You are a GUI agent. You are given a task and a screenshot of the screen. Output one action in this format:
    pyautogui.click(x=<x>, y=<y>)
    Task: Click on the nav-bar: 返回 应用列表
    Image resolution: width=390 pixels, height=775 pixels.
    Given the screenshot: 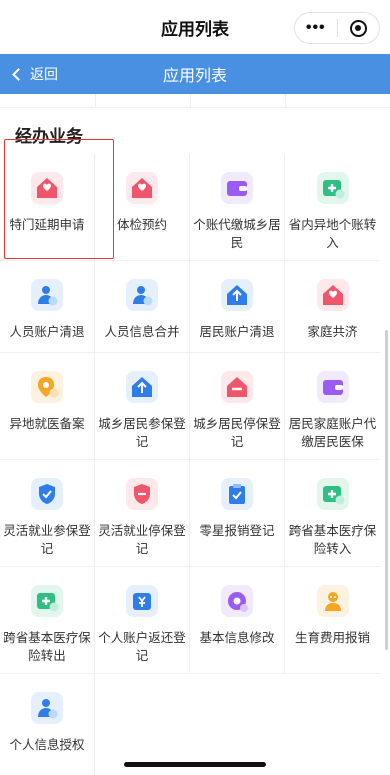 What is the action you would take?
    pyautogui.click(x=195, y=74)
    